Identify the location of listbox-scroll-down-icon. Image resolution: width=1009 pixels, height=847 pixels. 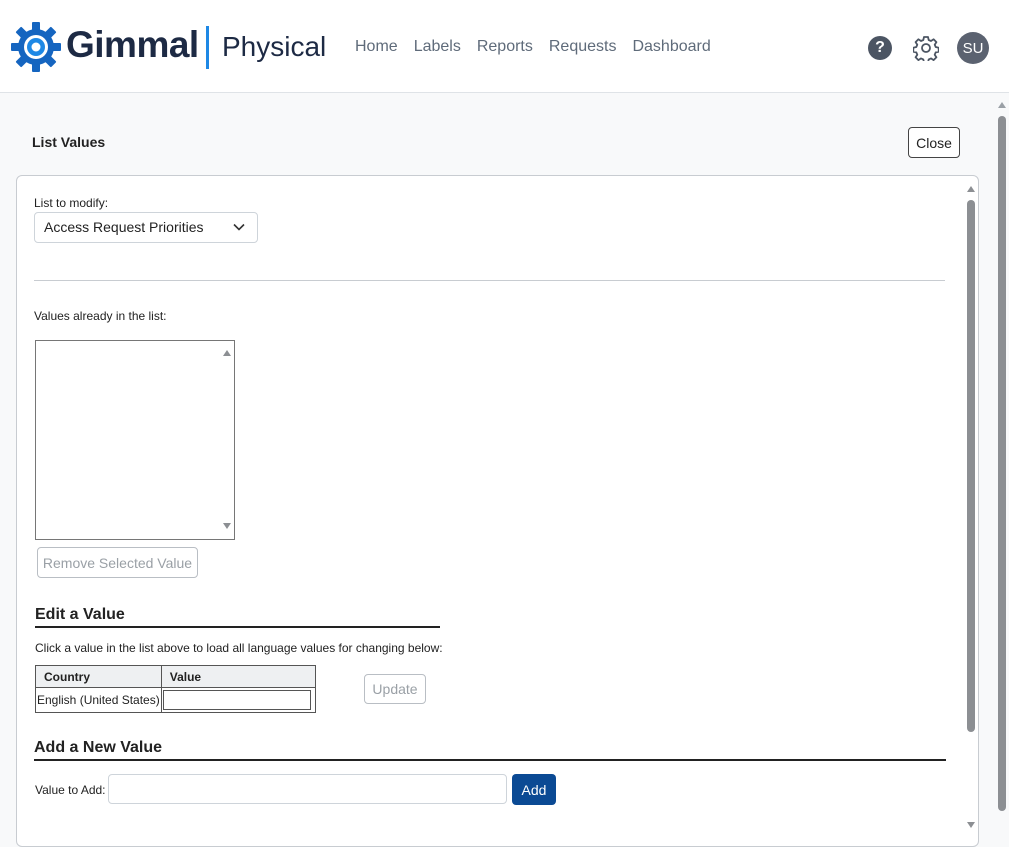
(227, 526).